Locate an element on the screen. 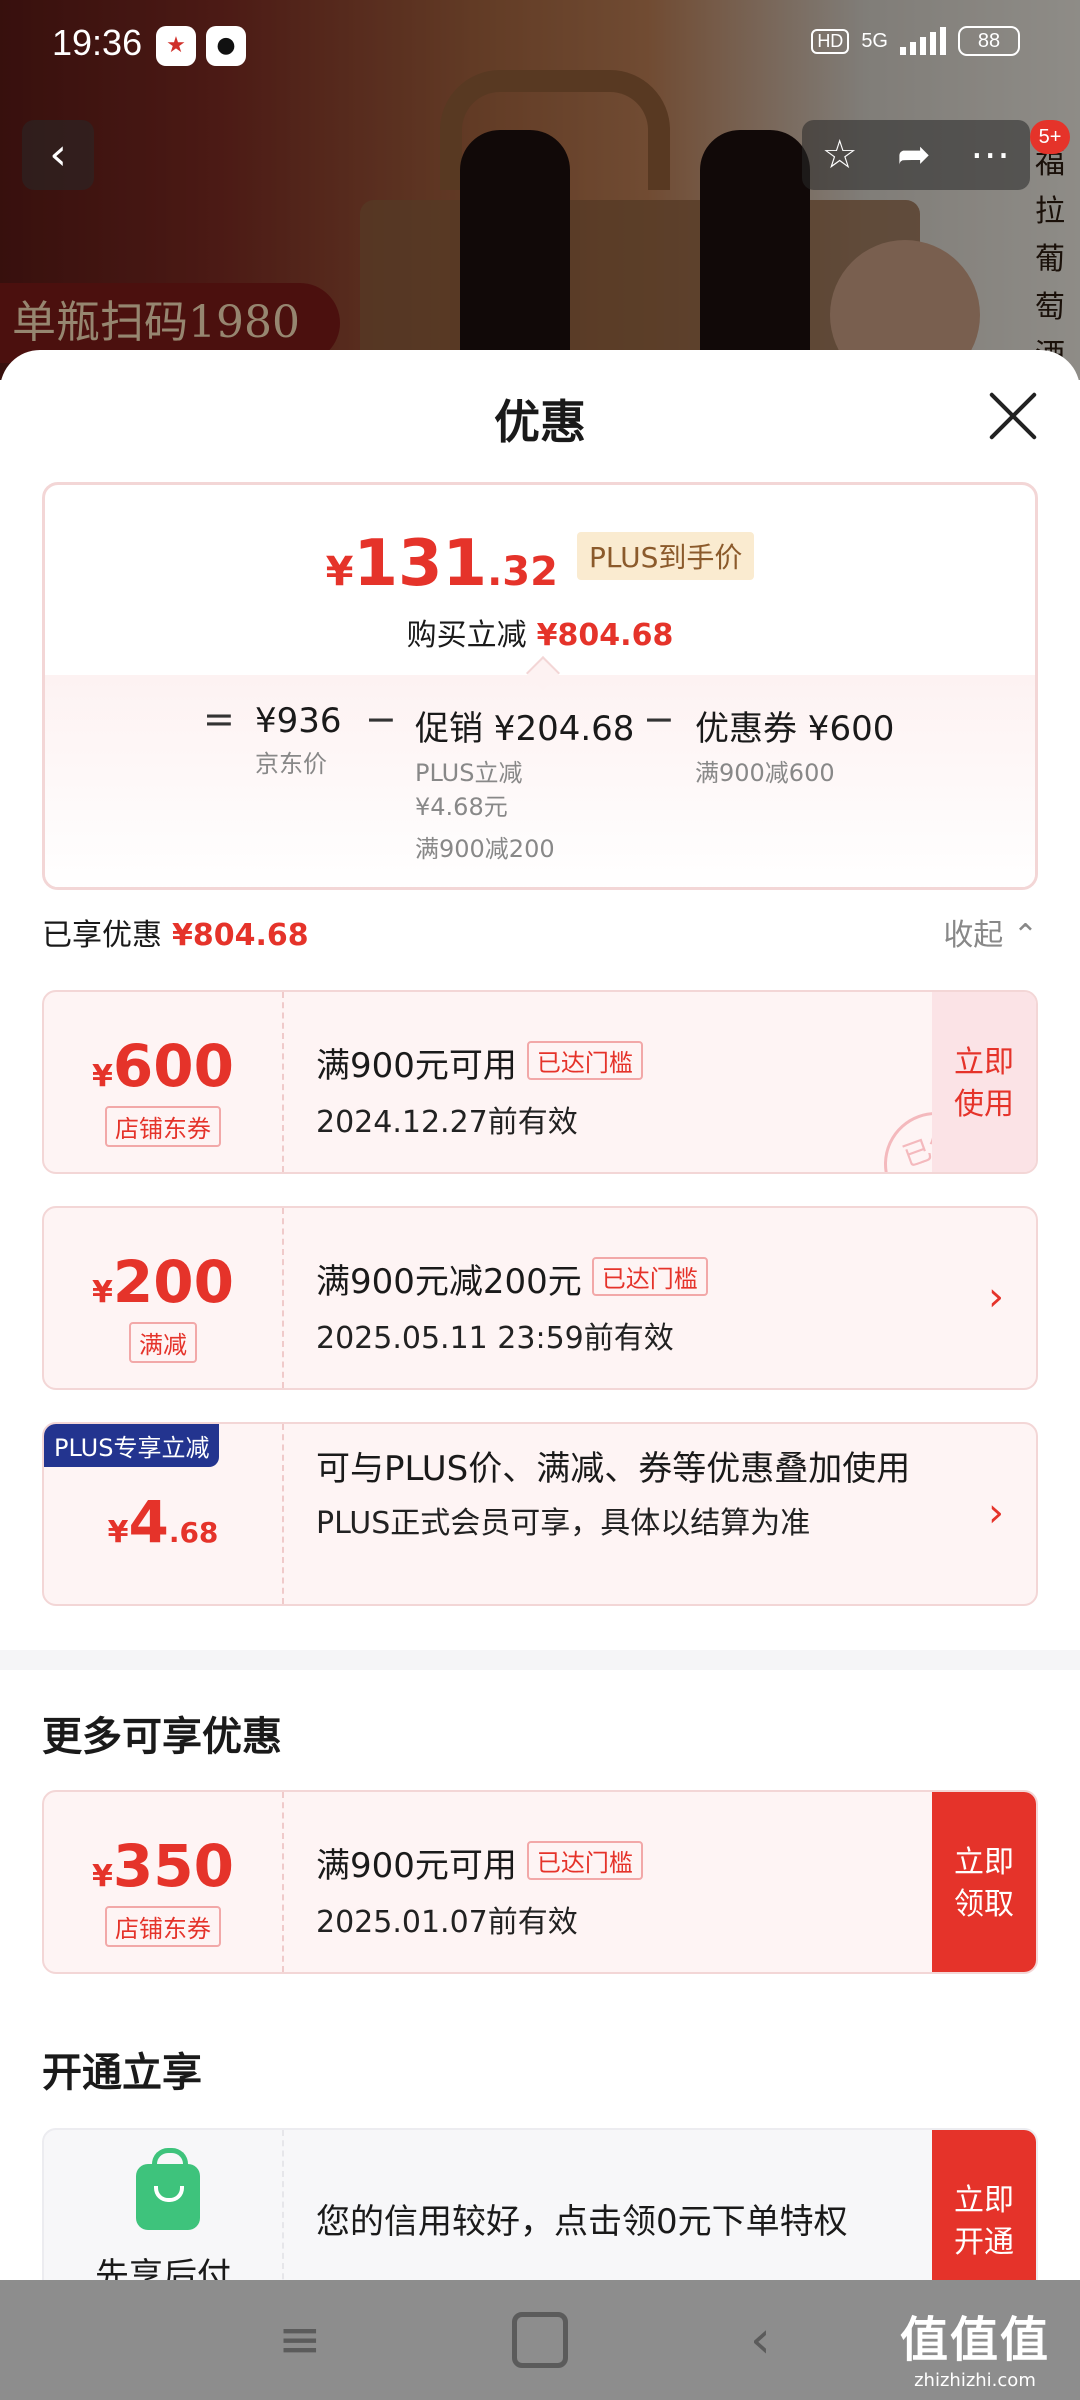 This screenshot has width=1080, height=2400. status-bar: 19:36 ★ ● HD 5G 88 is located at coordinates (540, 45).